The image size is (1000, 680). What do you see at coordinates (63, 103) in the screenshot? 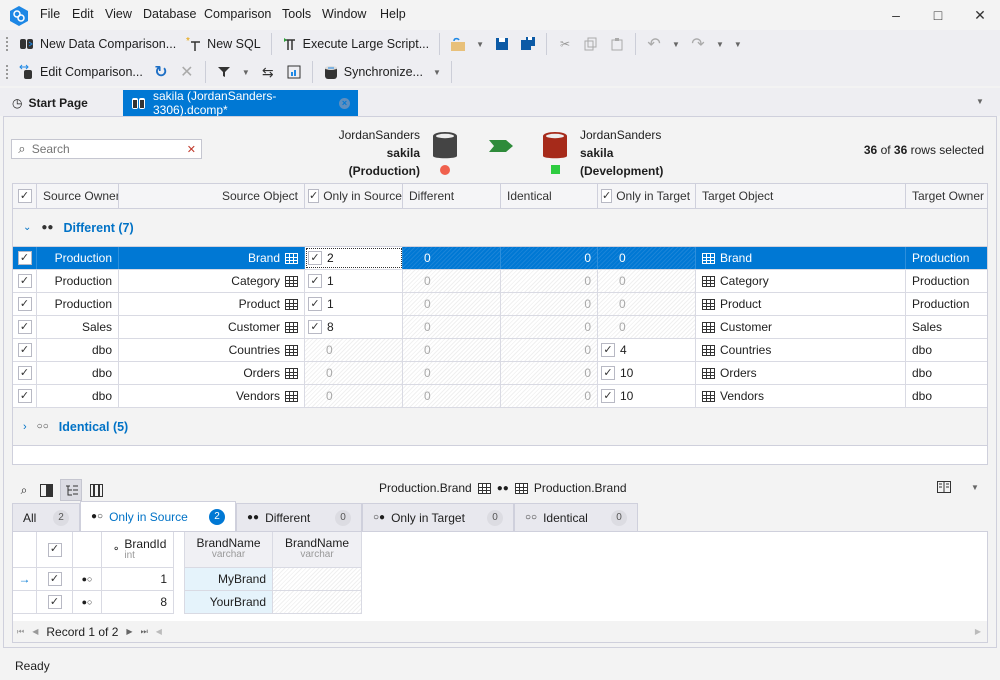
I see `tab-start-page: ◷ Start Page` at bounding box center [63, 103].